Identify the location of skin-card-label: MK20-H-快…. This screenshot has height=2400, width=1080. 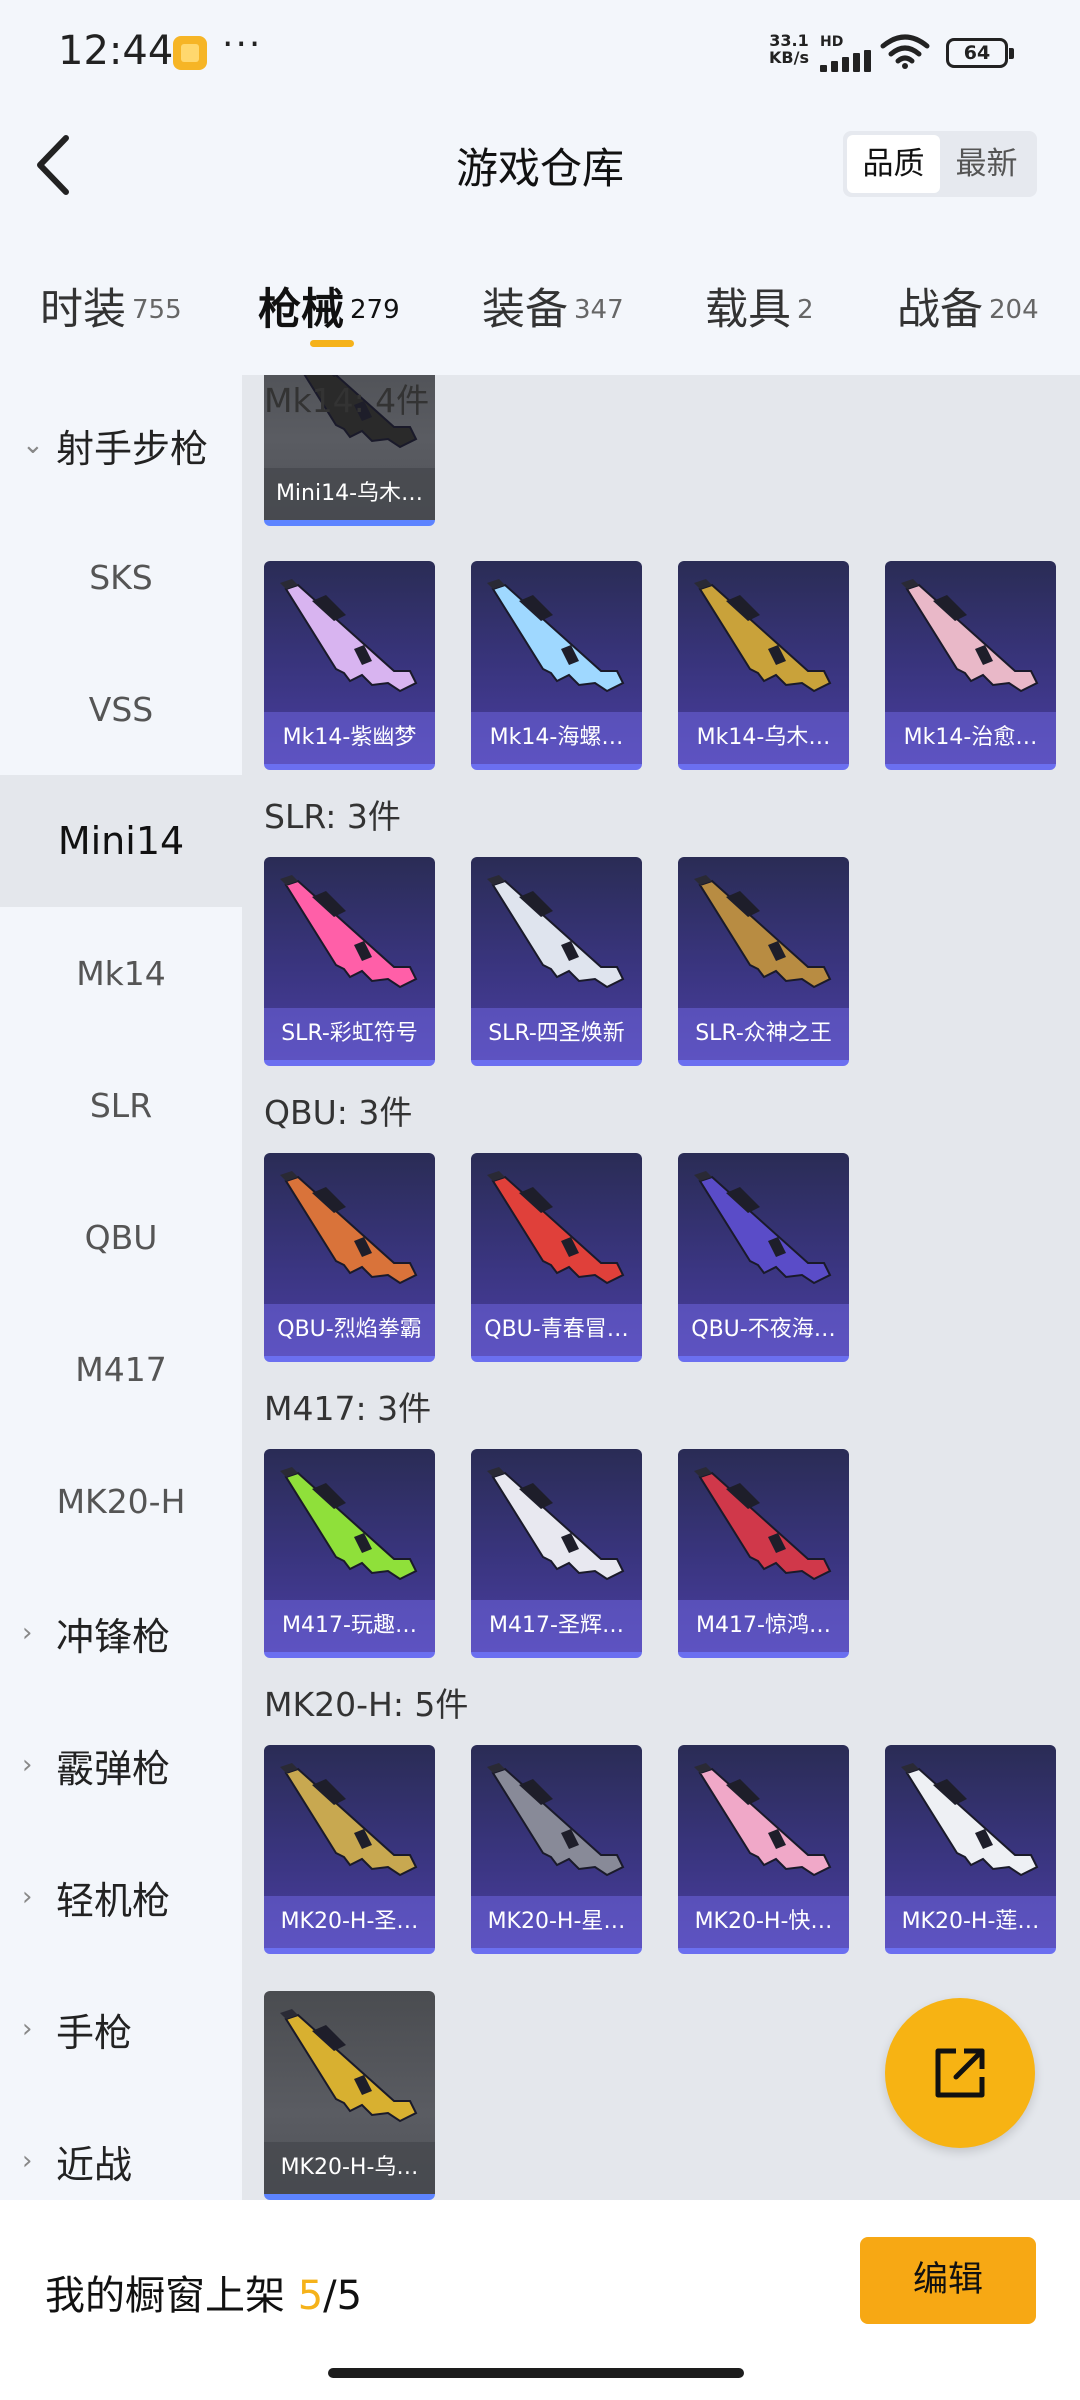
(763, 1922).